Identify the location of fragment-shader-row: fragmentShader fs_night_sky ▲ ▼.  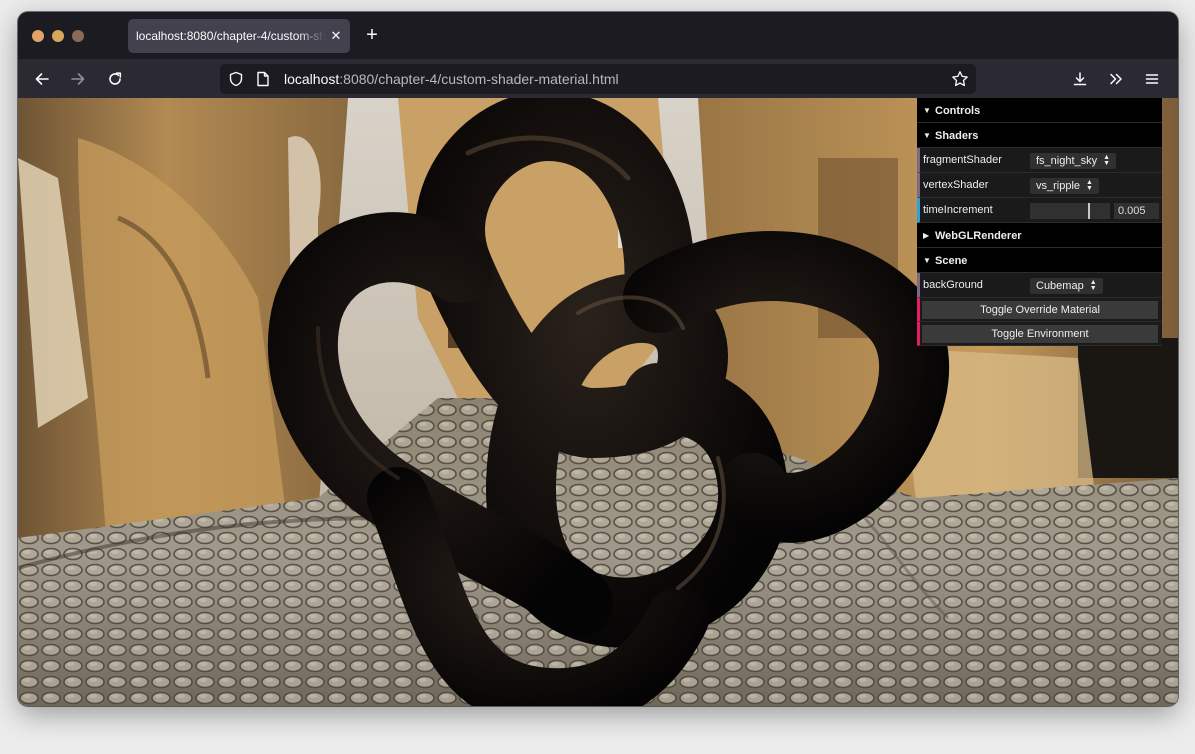
(1039, 160).